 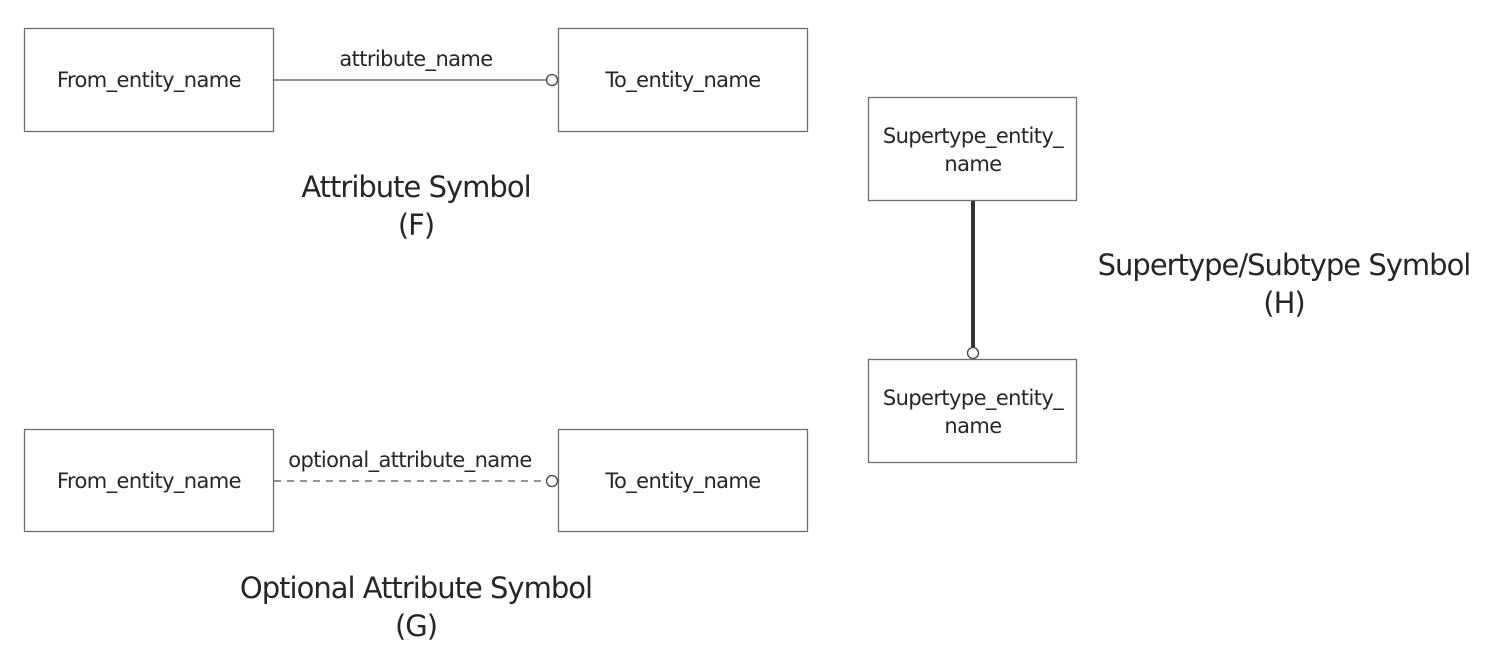 What do you see at coordinates (415, 59) in the screenshot?
I see `attribute-relationship-label: attribute_name` at bounding box center [415, 59].